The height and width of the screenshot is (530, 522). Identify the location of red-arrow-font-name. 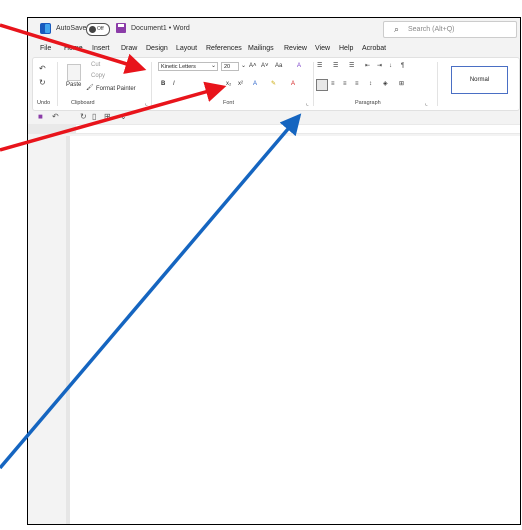
(73, 48).